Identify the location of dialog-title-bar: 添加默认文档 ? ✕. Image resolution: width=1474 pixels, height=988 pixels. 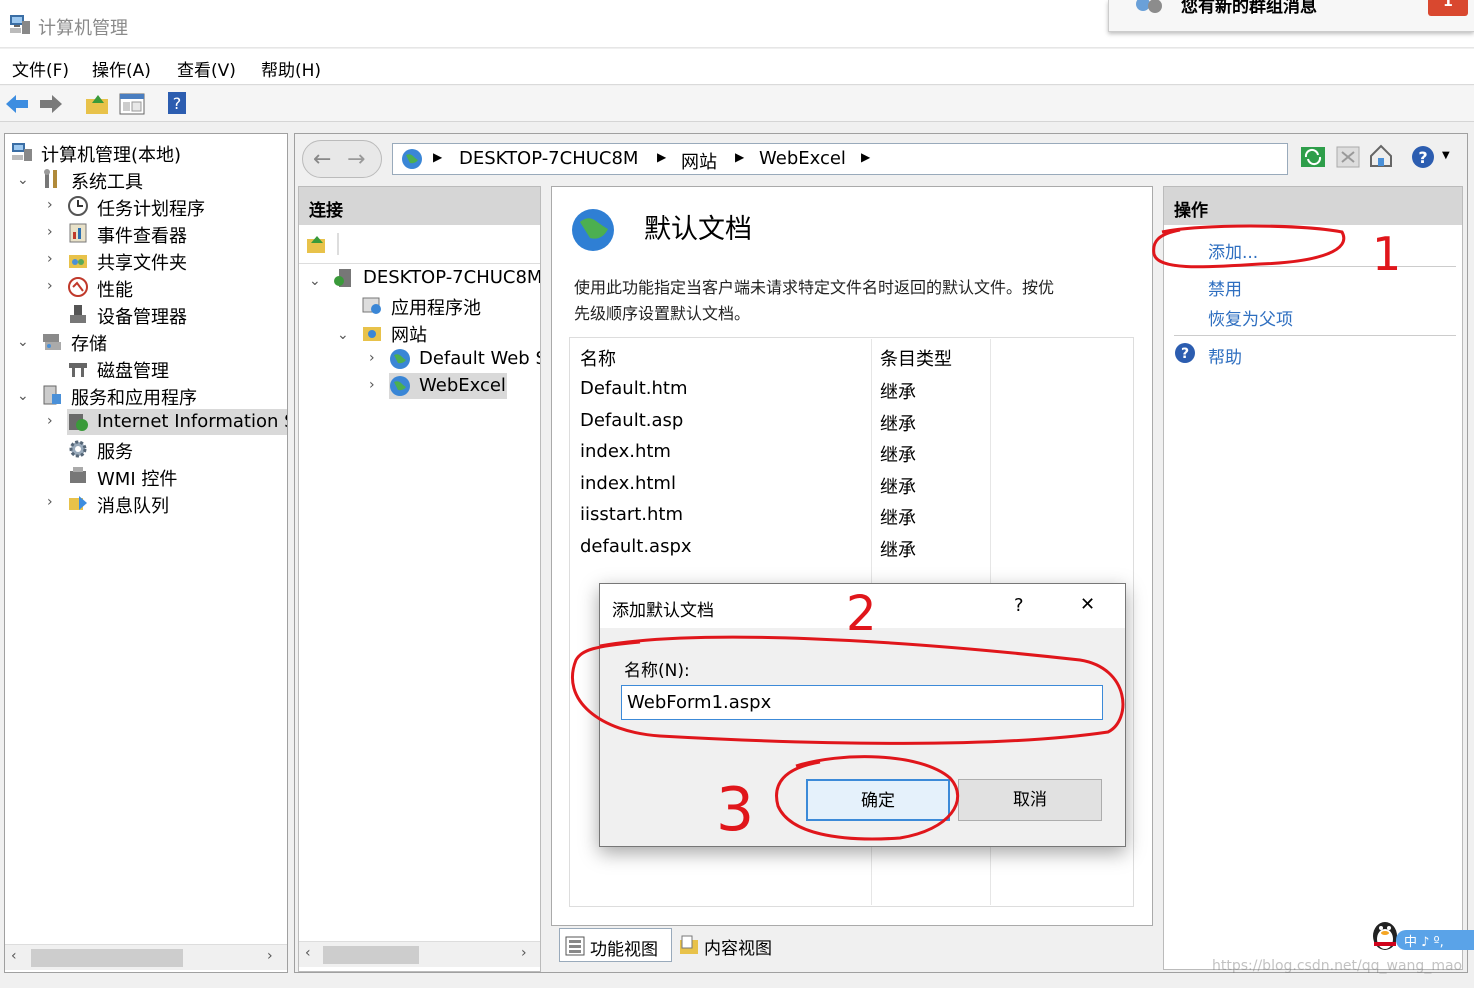
(862, 606).